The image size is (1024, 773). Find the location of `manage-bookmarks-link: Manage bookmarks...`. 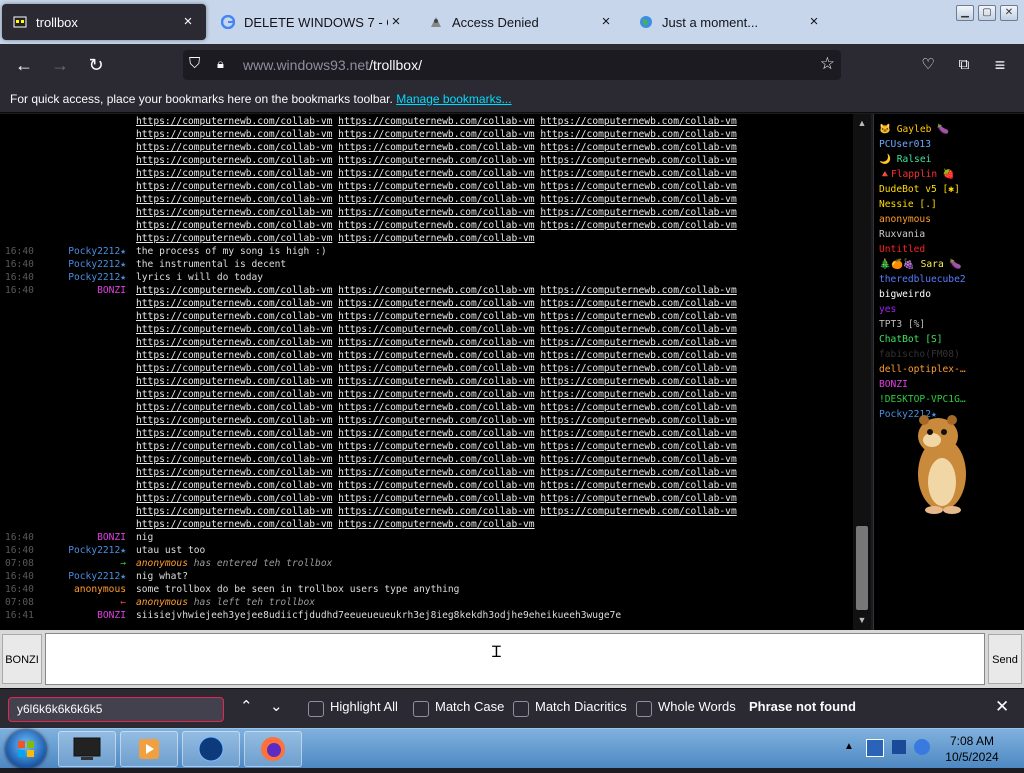

manage-bookmarks-link: Manage bookmarks... is located at coordinates (453, 99).